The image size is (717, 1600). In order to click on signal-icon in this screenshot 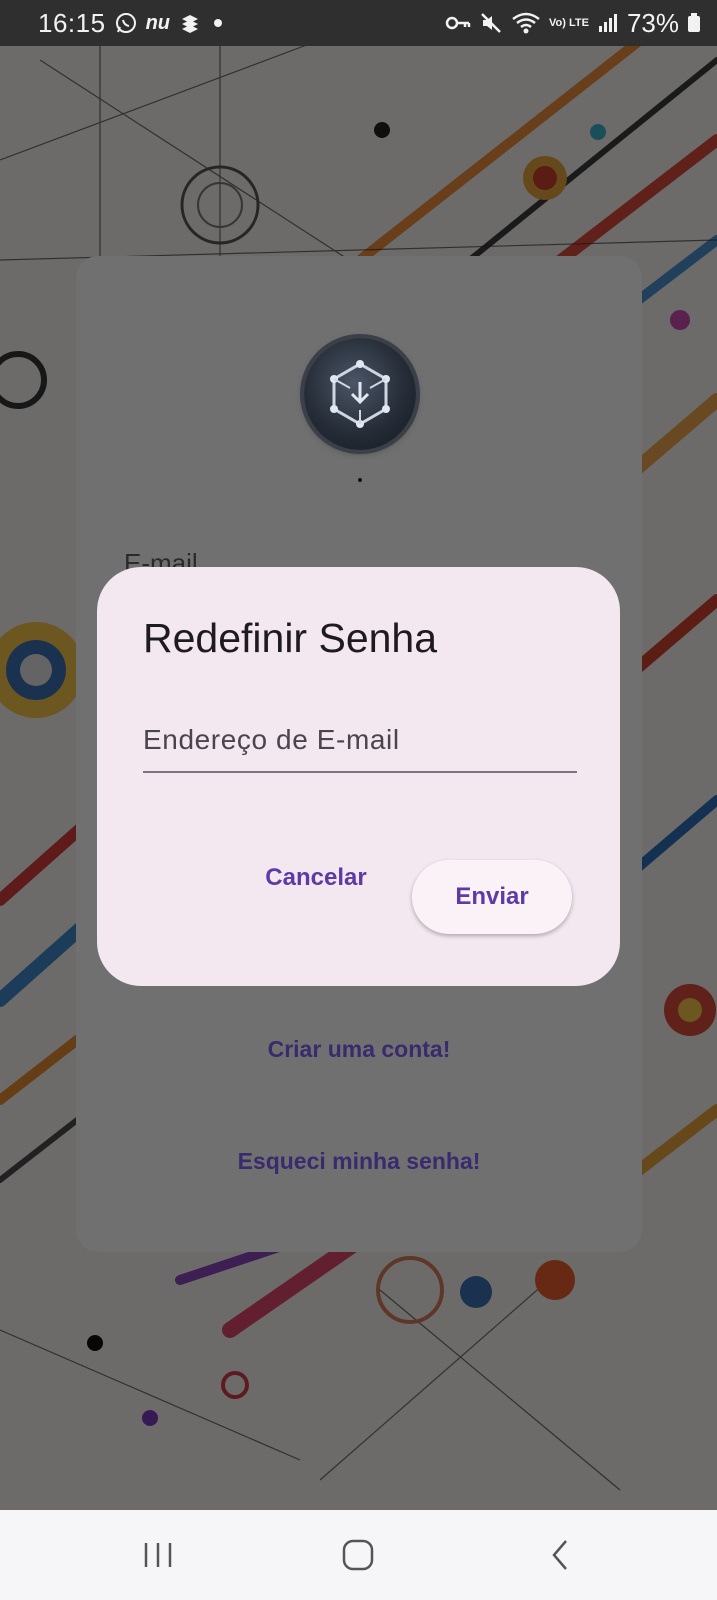, I will do `click(608, 23)`.